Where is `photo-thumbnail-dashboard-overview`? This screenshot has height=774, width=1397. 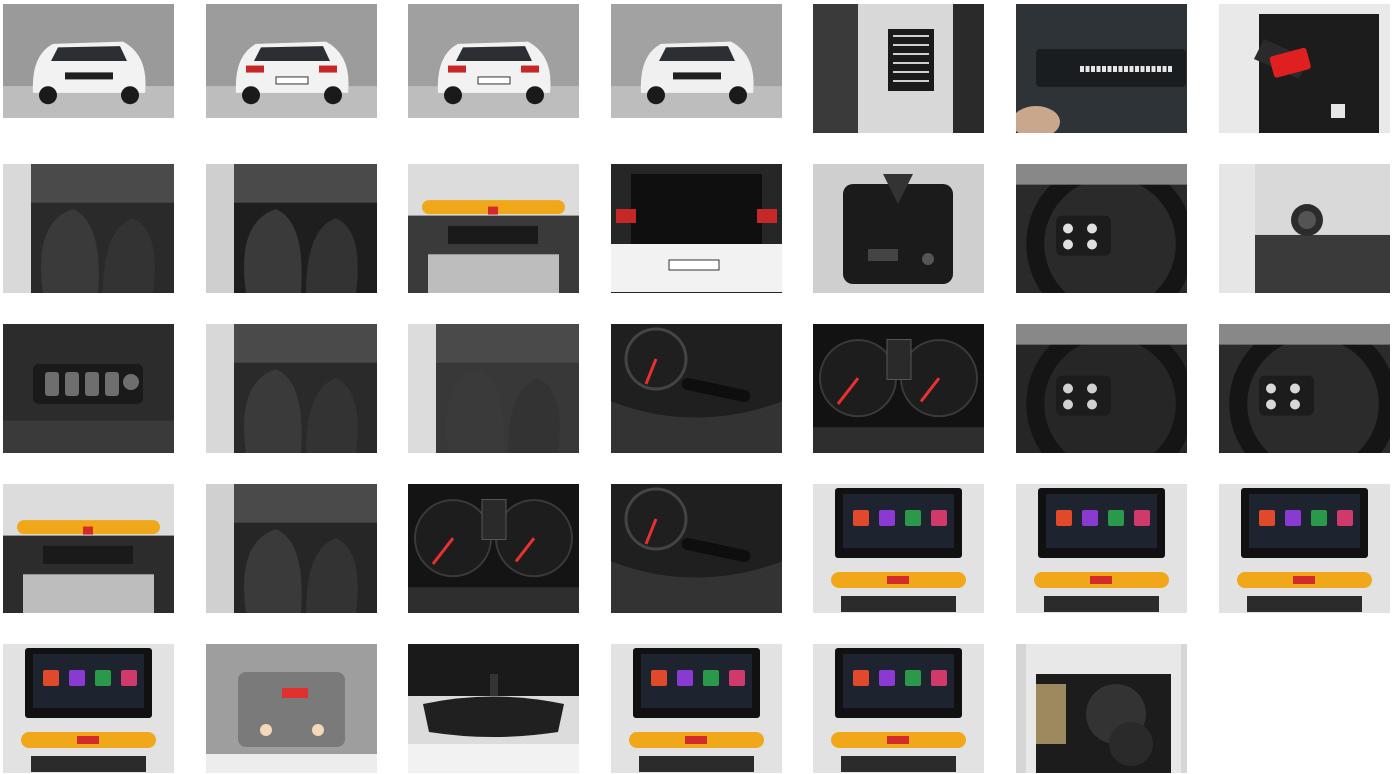 photo-thumbnail-dashboard-overview is located at coordinates (494, 228).